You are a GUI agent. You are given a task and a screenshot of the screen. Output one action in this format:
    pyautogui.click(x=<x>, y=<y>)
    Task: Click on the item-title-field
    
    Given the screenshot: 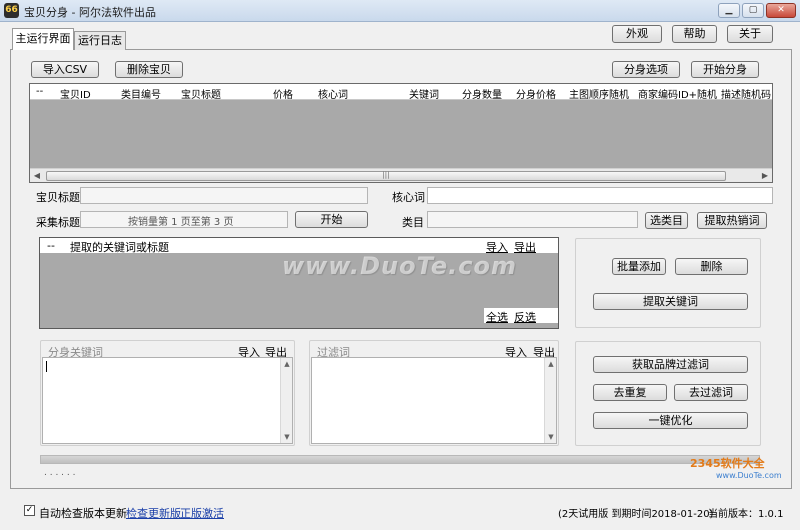 What is the action you would take?
    pyautogui.click(x=224, y=195)
    